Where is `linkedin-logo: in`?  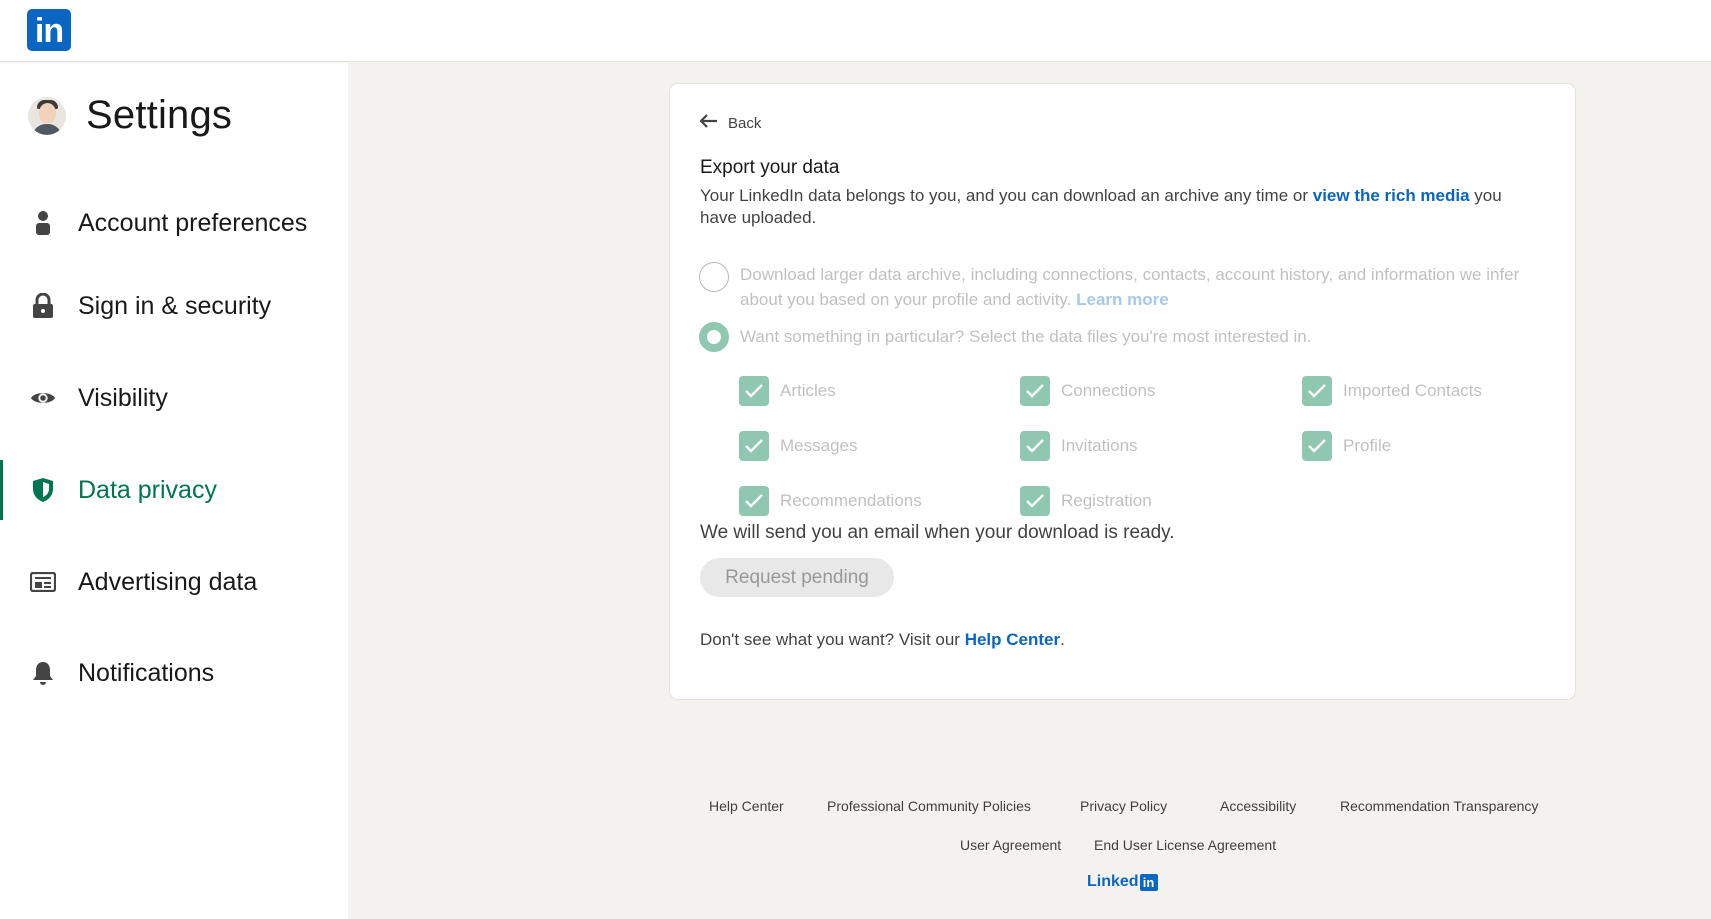
linkedin-logo: in is located at coordinates (49, 30).